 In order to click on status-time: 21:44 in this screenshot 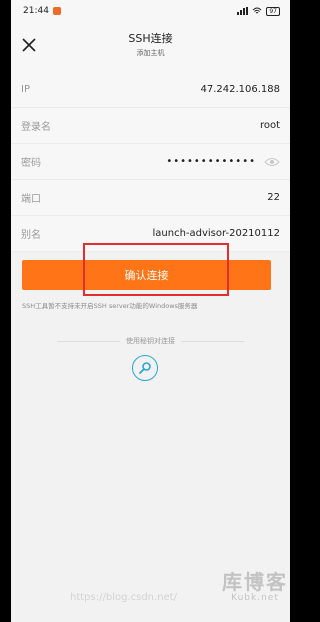, I will do `click(36, 11)`.